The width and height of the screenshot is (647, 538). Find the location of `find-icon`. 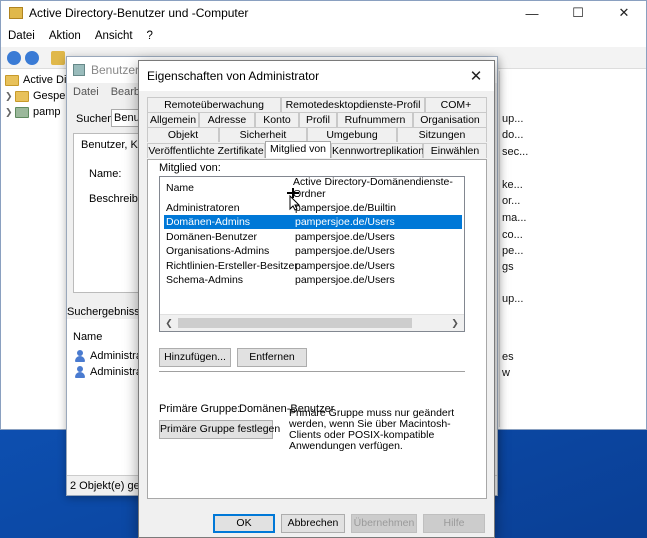

find-icon is located at coordinates (79, 70).